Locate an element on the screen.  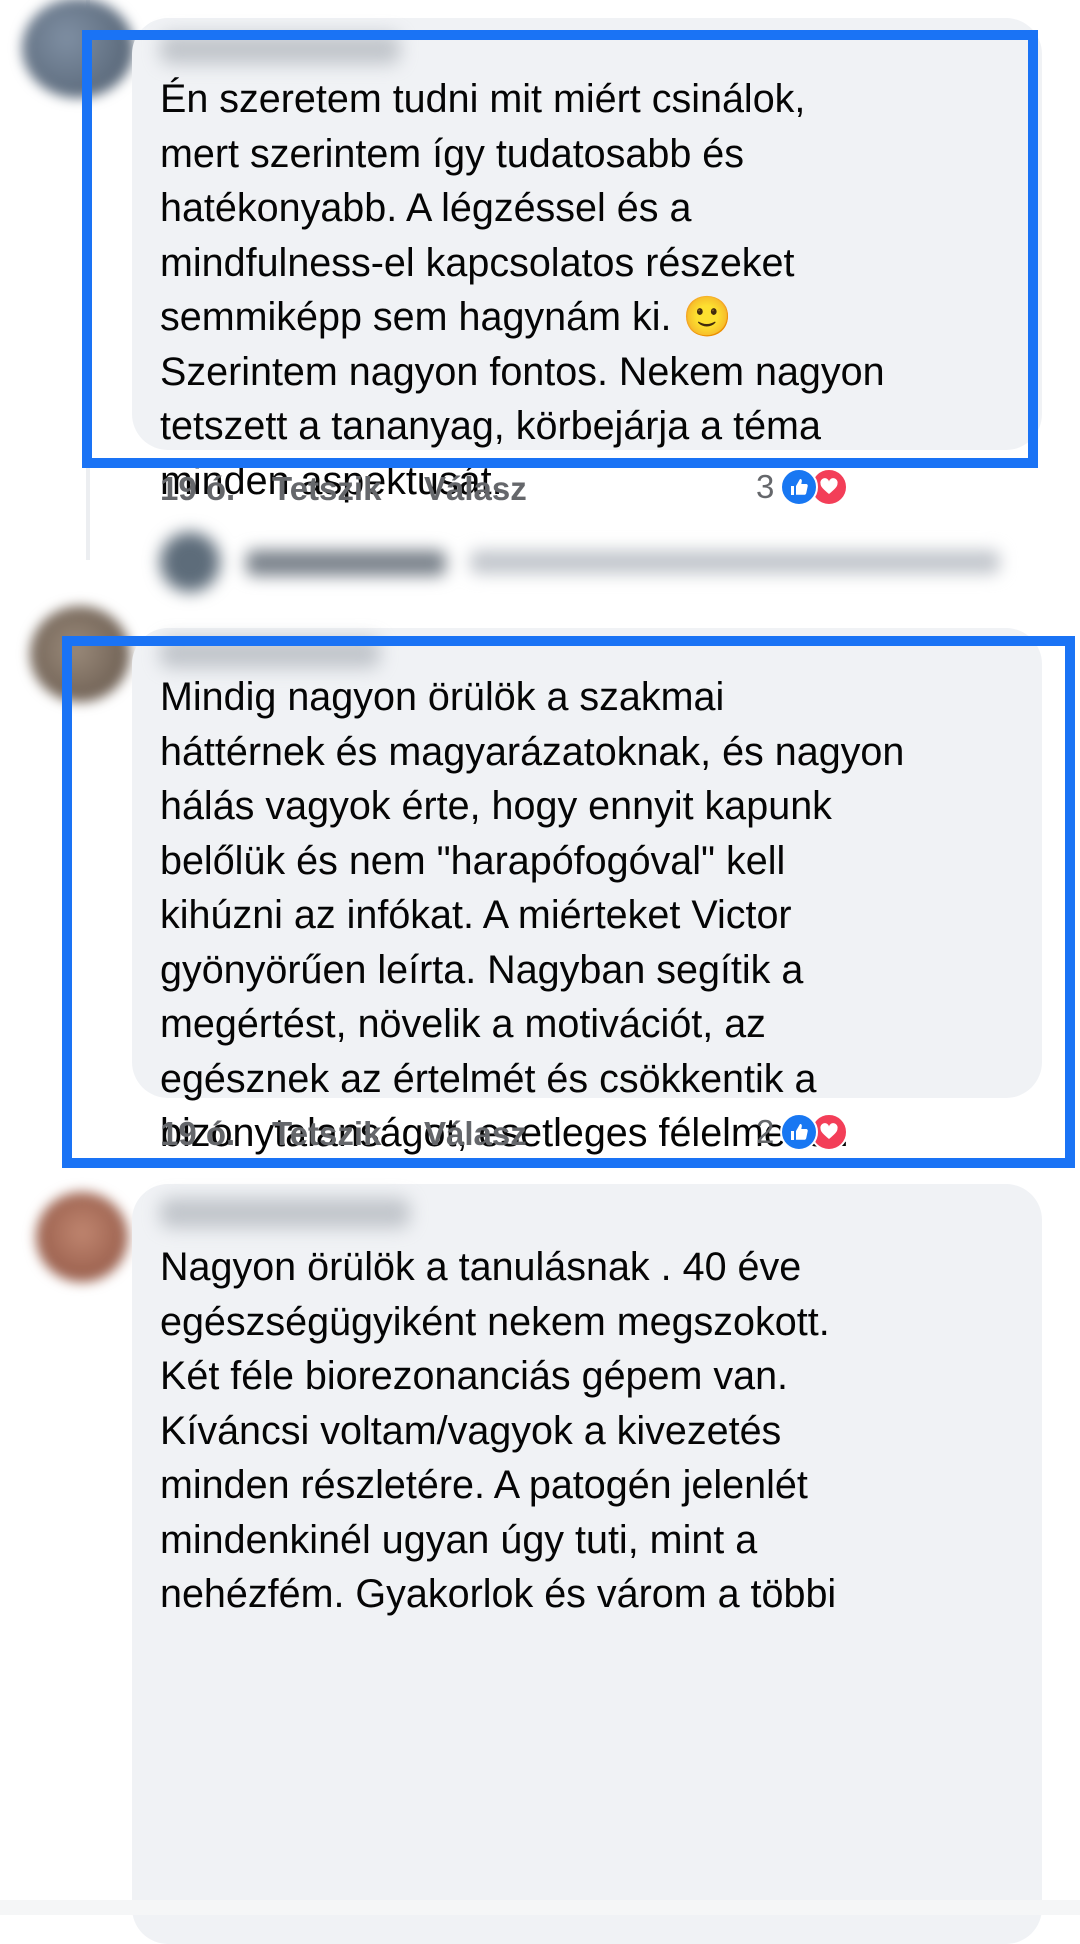
reply-preview is located at coordinates (735, 562).